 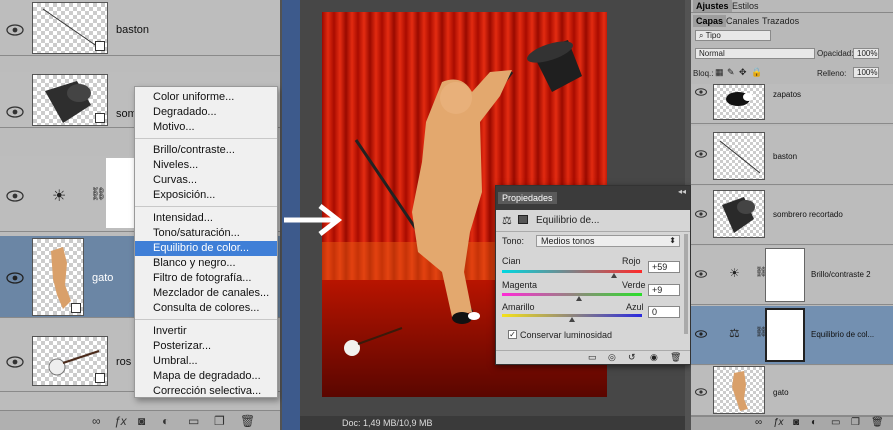 I want to click on collapse-icon: ◂◂, so click(x=682, y=191).